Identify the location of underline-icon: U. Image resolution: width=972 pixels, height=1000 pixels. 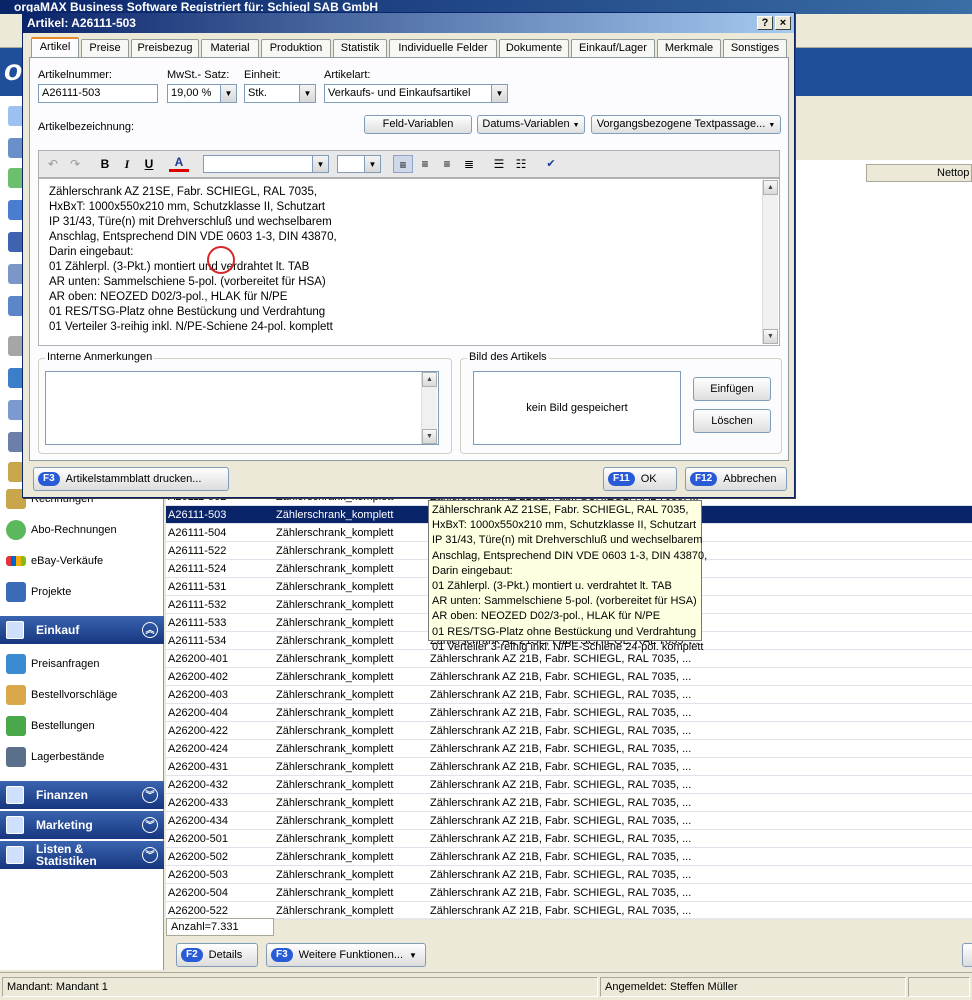
(149, 164).